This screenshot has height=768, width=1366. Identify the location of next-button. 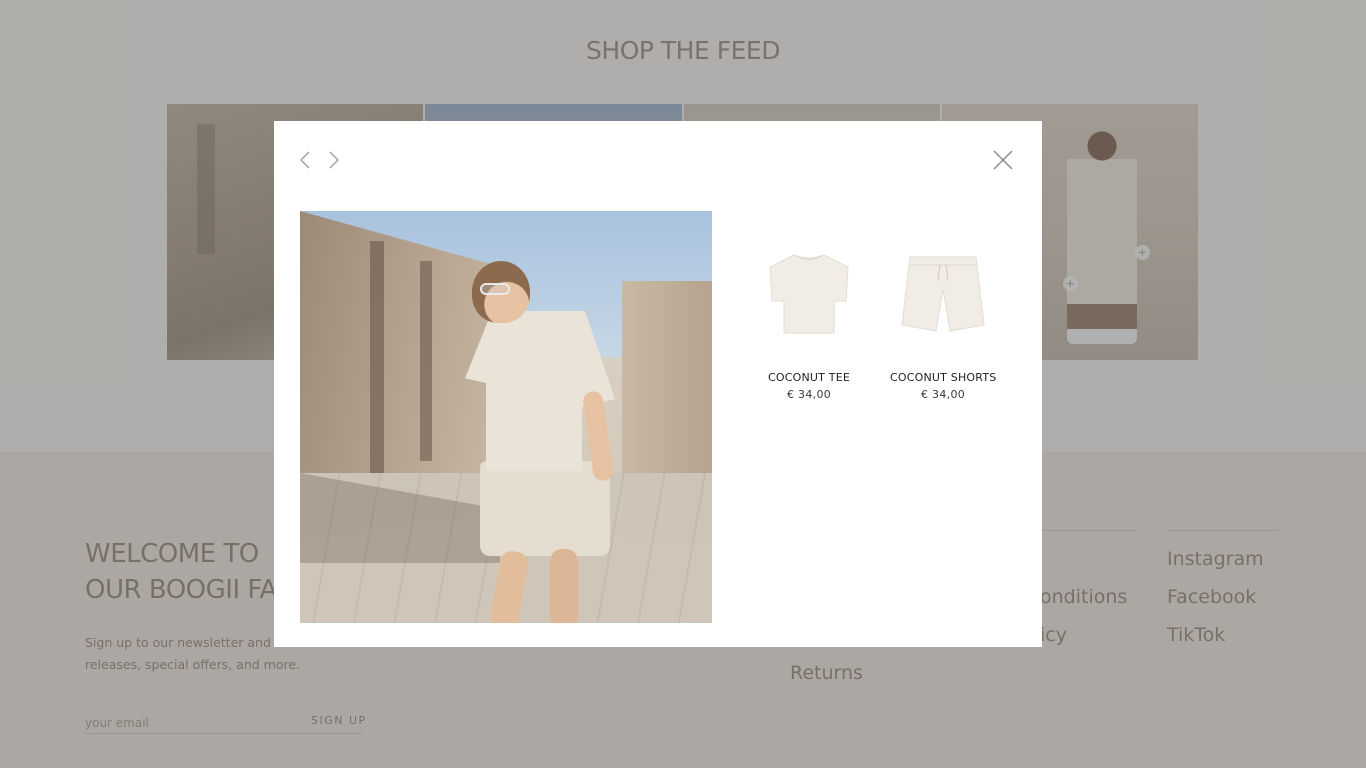
(334, 160).